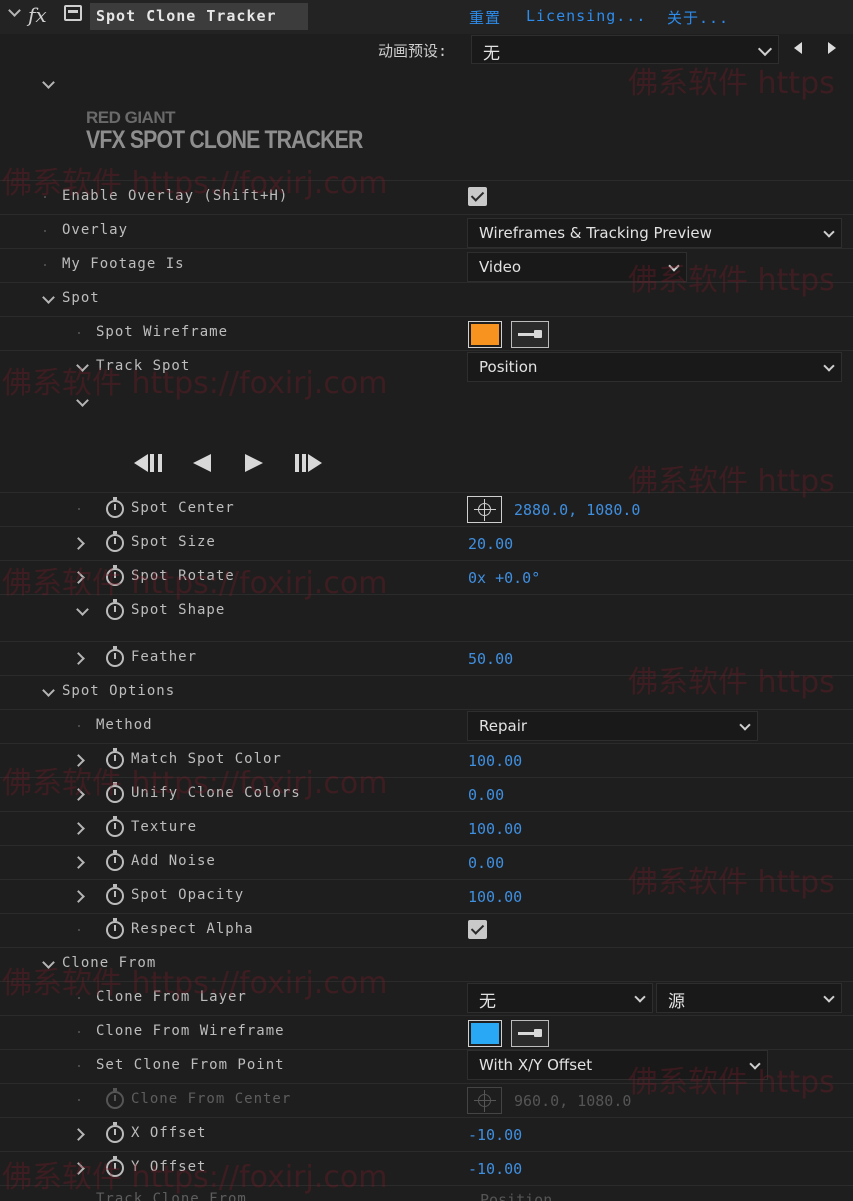 The height and width of the screenshot is (1201, 853). Describe the element at coordinates (37, 15) in the screenshot. I see `fx-icon: fx` at that location.